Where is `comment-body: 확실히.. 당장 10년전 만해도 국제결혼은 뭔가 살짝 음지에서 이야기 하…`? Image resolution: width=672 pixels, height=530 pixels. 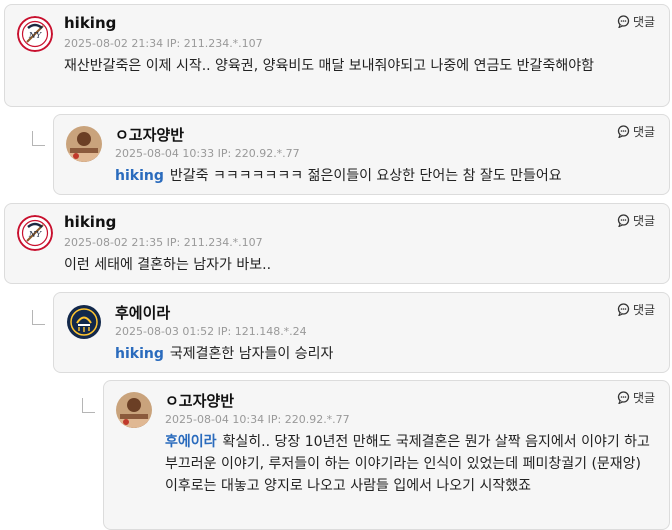 comment-body: 확실히.. 당장 10년전 만해도 국제결혼은 뭔가 살짝 음지에서 이야기 하… is located at coordinates (407, 464).